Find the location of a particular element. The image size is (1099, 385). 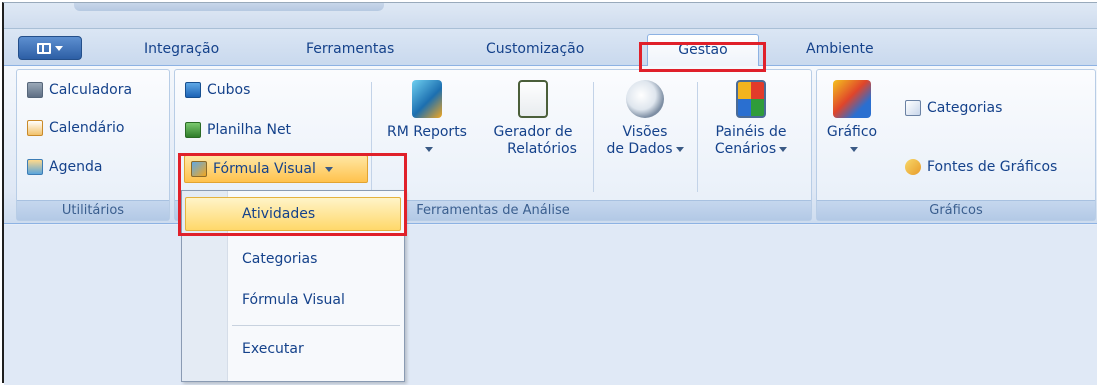

menu-separator is located at coordinates (316, 325).